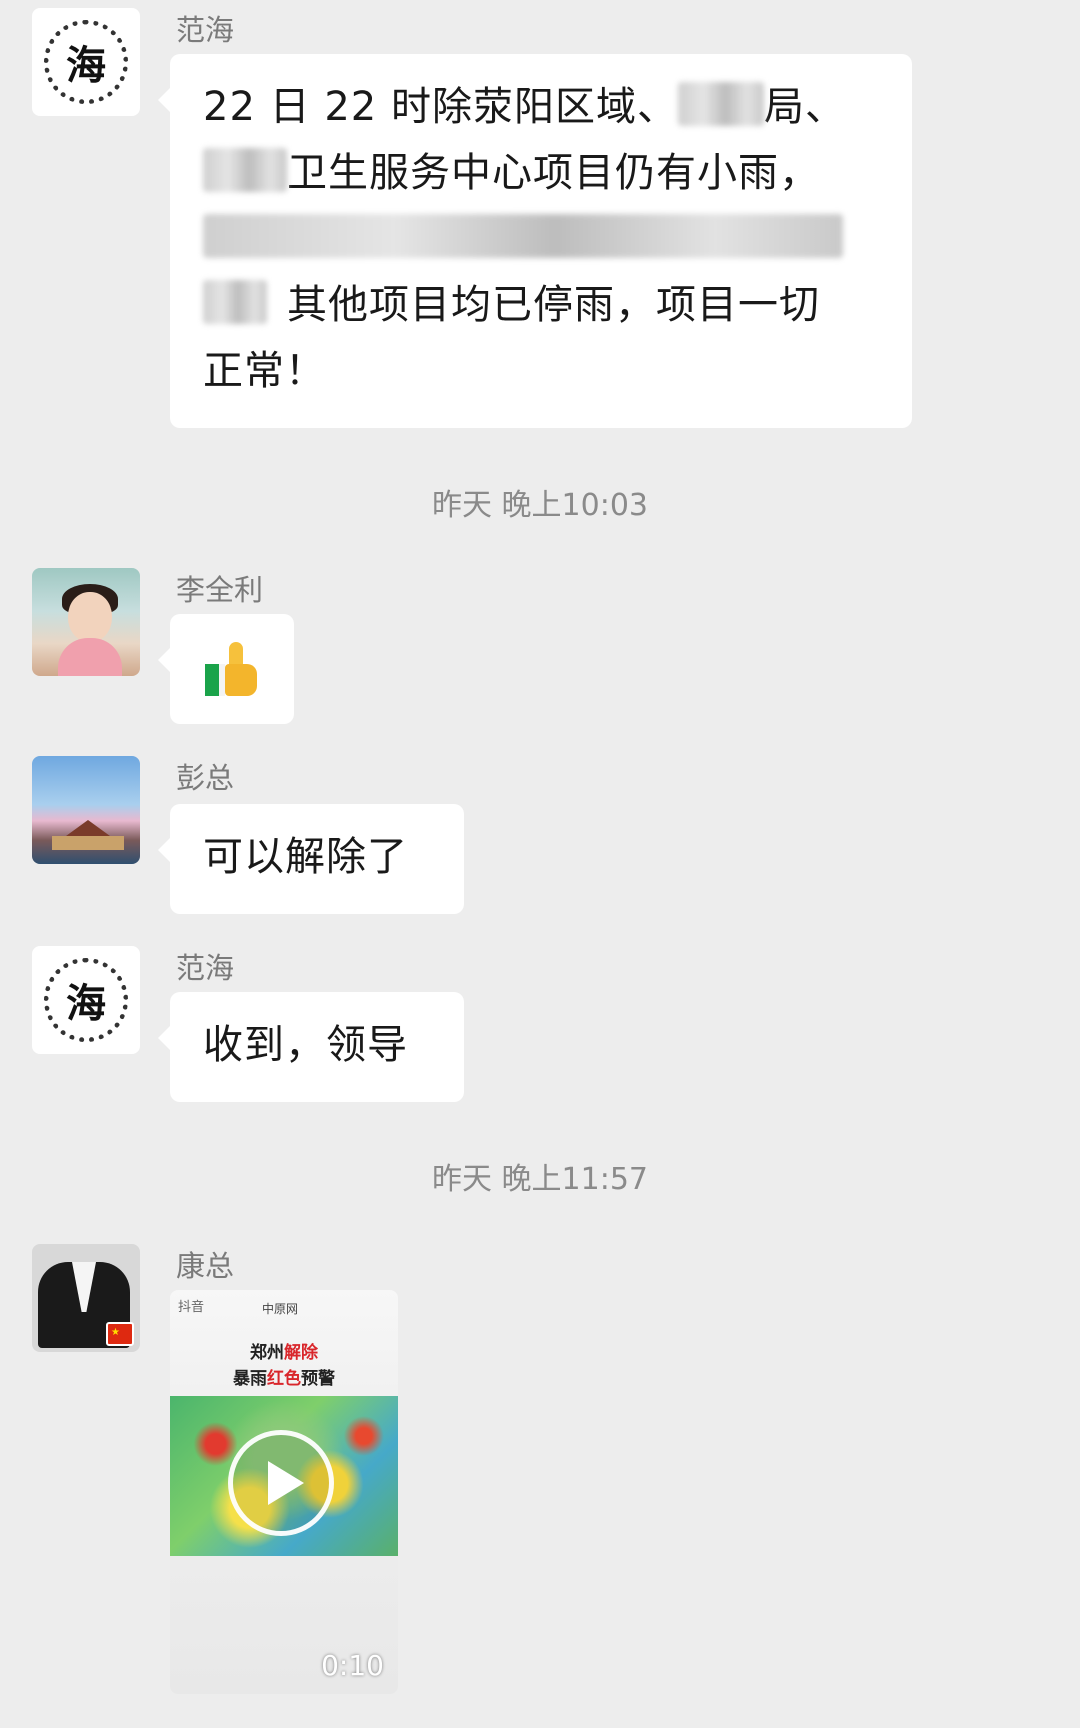 This screenshot has width=1080, height=1728. Describe the element at coordinates (352, 1665) in the screenshot. I see `video-duration: 0:10` at that location.